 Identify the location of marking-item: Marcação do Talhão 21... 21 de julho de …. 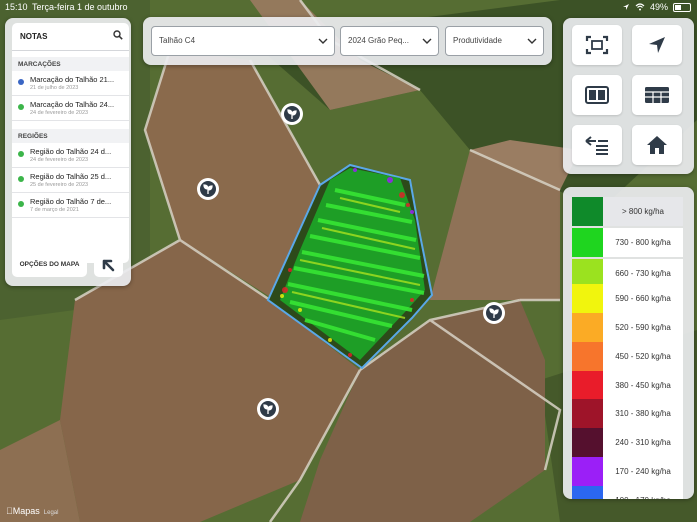
(70, 83).